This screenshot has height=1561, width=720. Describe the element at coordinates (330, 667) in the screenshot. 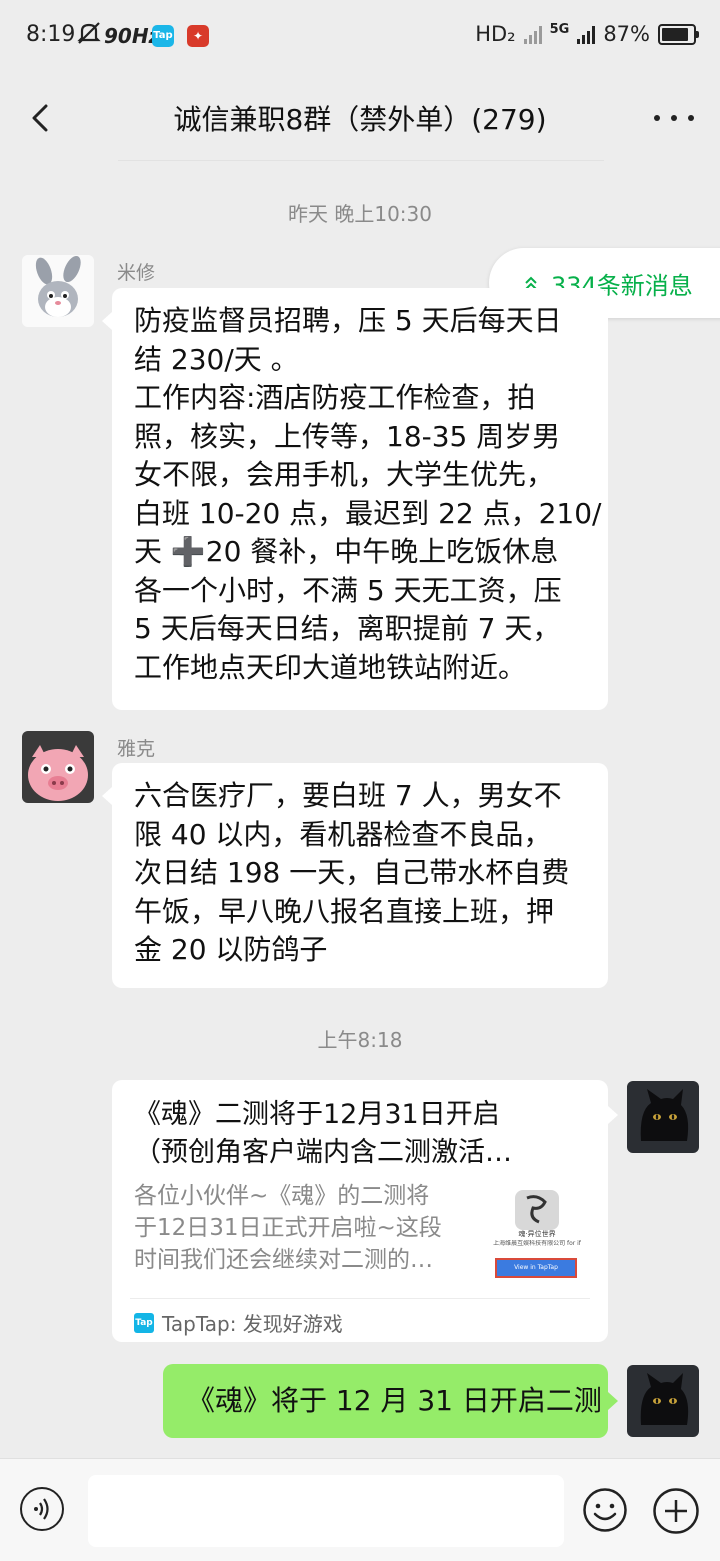

I see `message-line: 工作地点天印大道地铁站附近。` at that location.